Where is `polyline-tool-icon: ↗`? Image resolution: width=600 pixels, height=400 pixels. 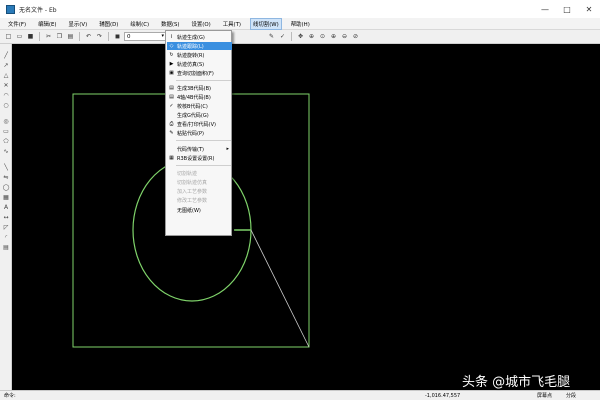 polyline-tool-icon: ↗ is located at coordinates (6, 65).